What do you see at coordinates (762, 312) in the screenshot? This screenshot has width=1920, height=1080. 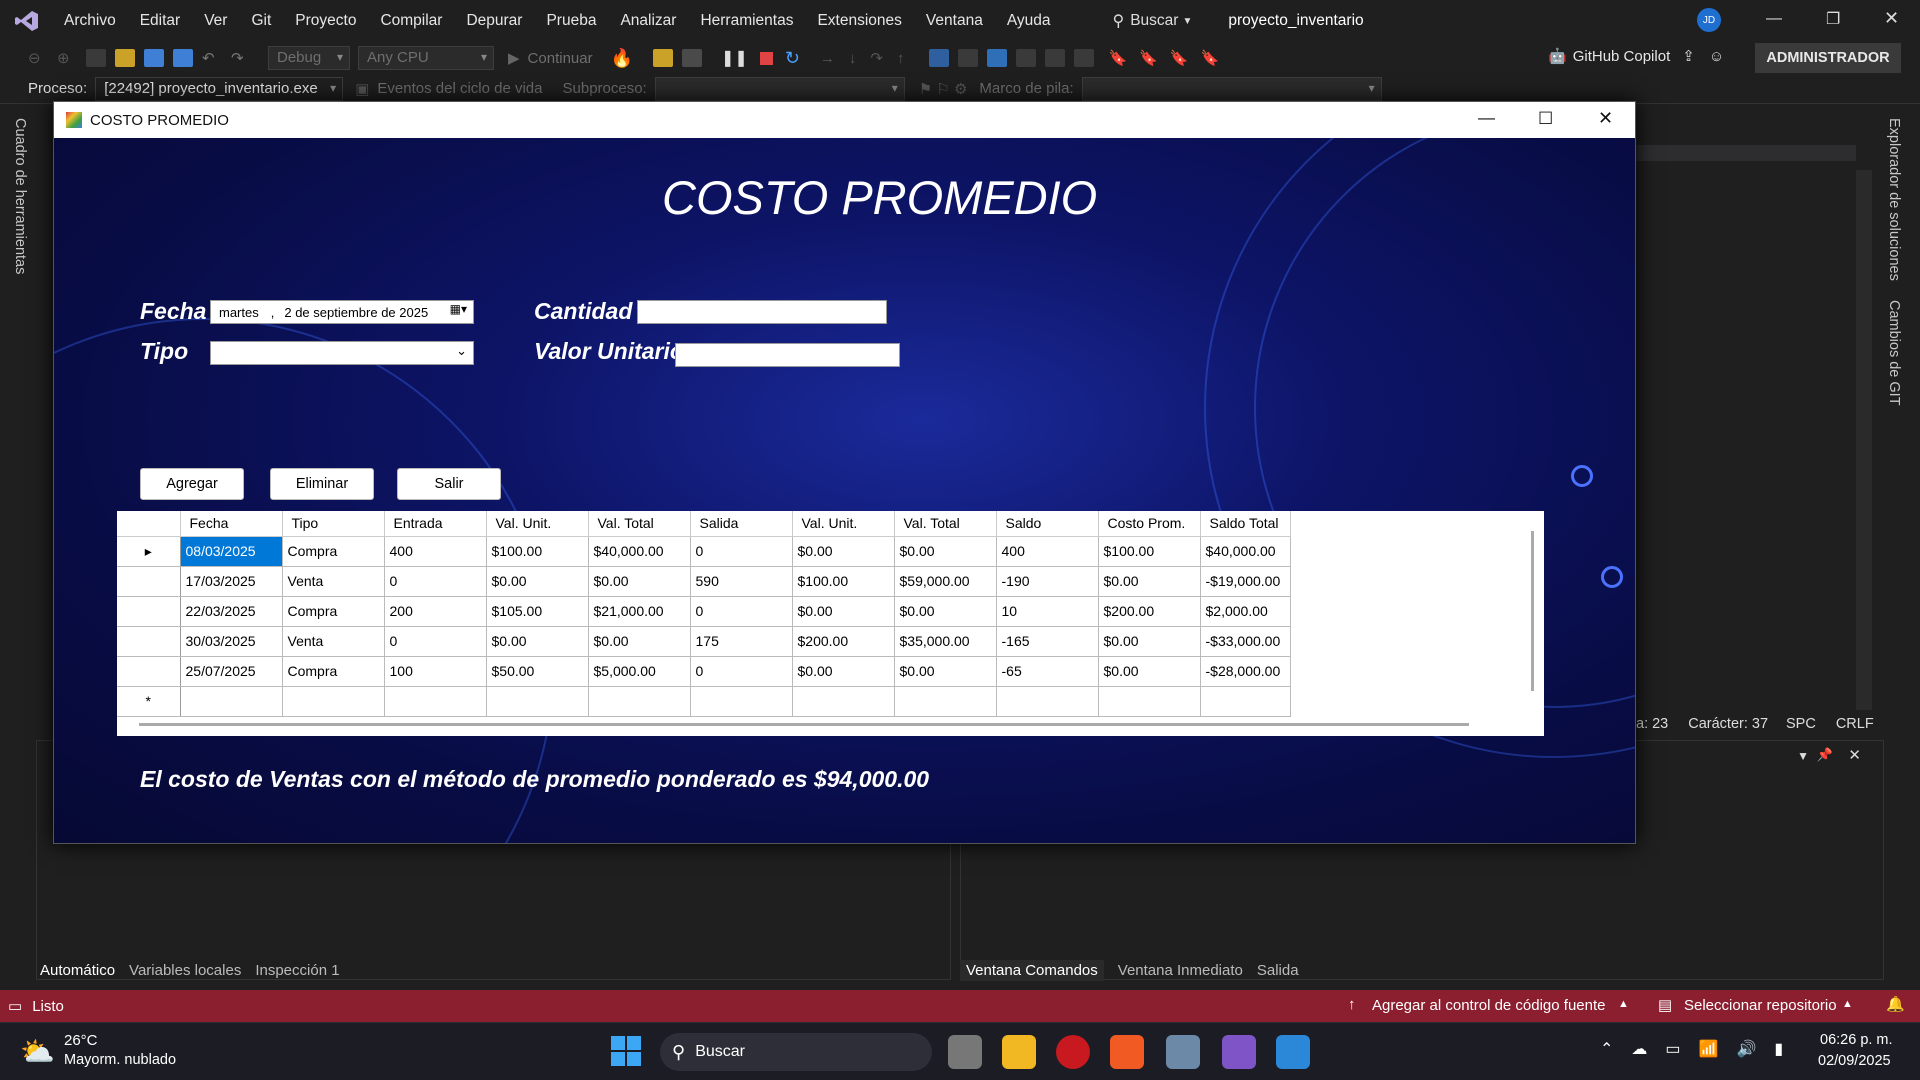 I see `cantidad-input` at bounding box center [762, 312].